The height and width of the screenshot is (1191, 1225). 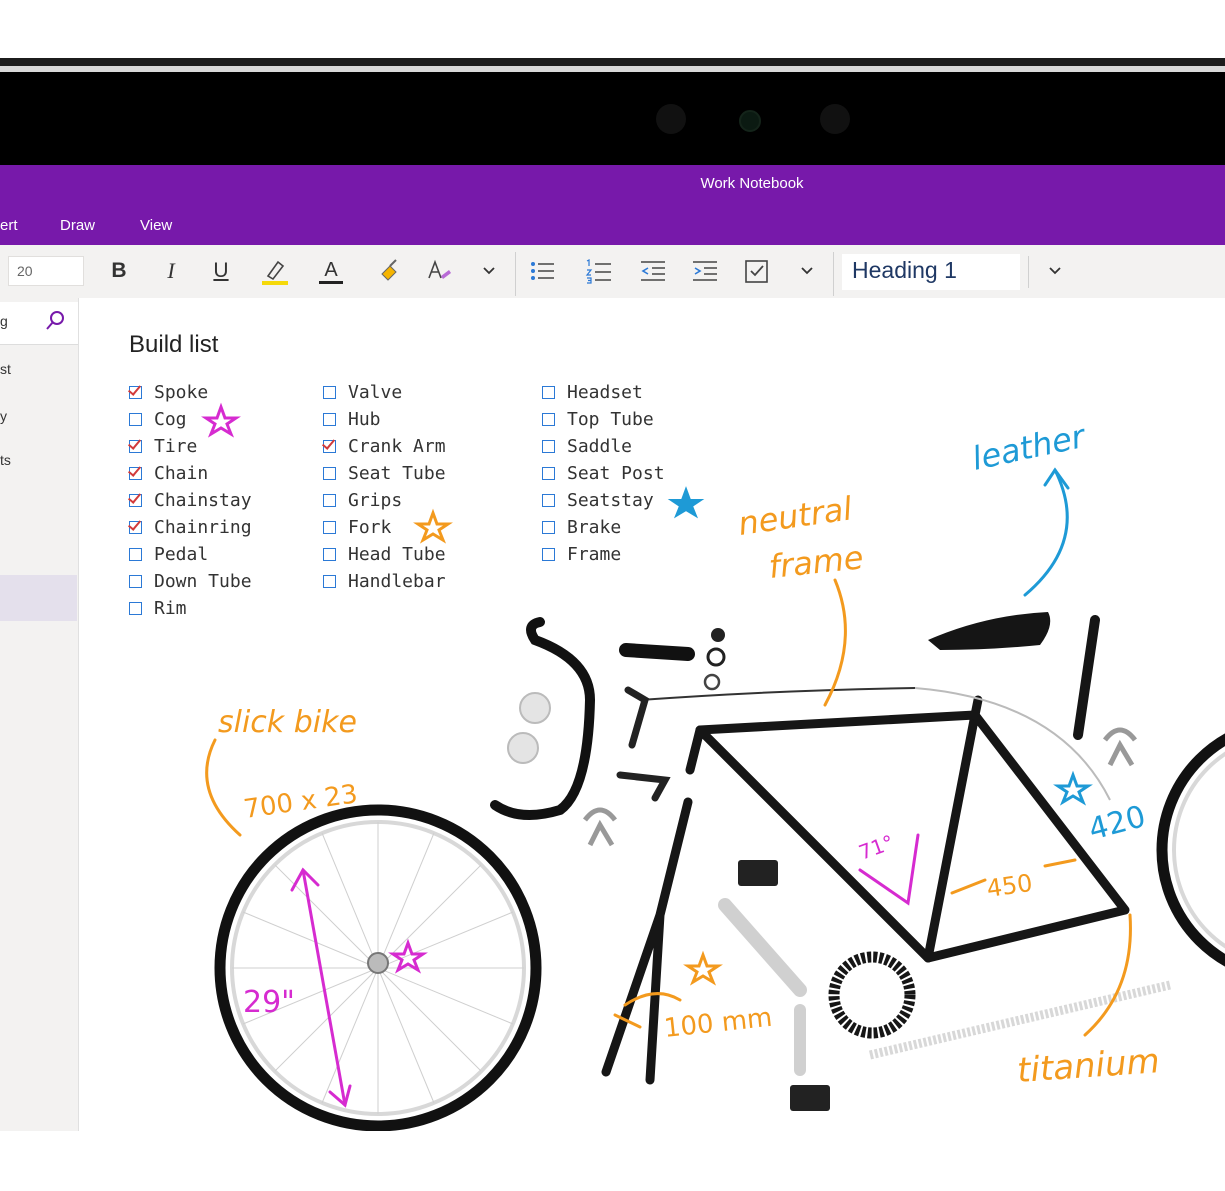 What do you see at coordinates (795, 516) in the screenshot?
I see `annotation-neutral: neutral` at bounding box center [795, 516].